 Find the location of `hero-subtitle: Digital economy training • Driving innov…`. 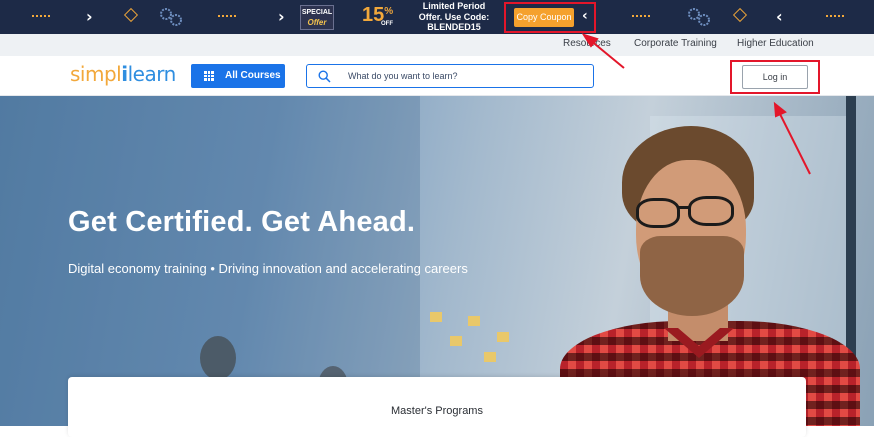

hero-subtitle: Digital economy training • Driving innov… is located at coordinates (268, 268).